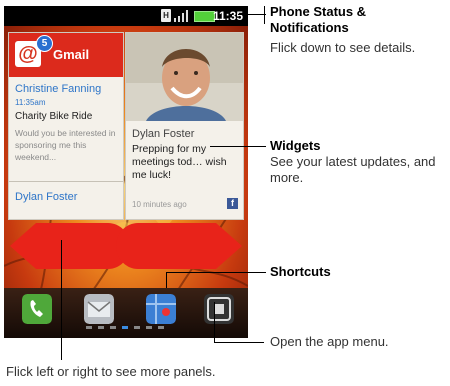 This screenshot has height=386, width=450. Describe the element at coordinates (184, 77) in the screenshot. I see `profile-photo` at that location.